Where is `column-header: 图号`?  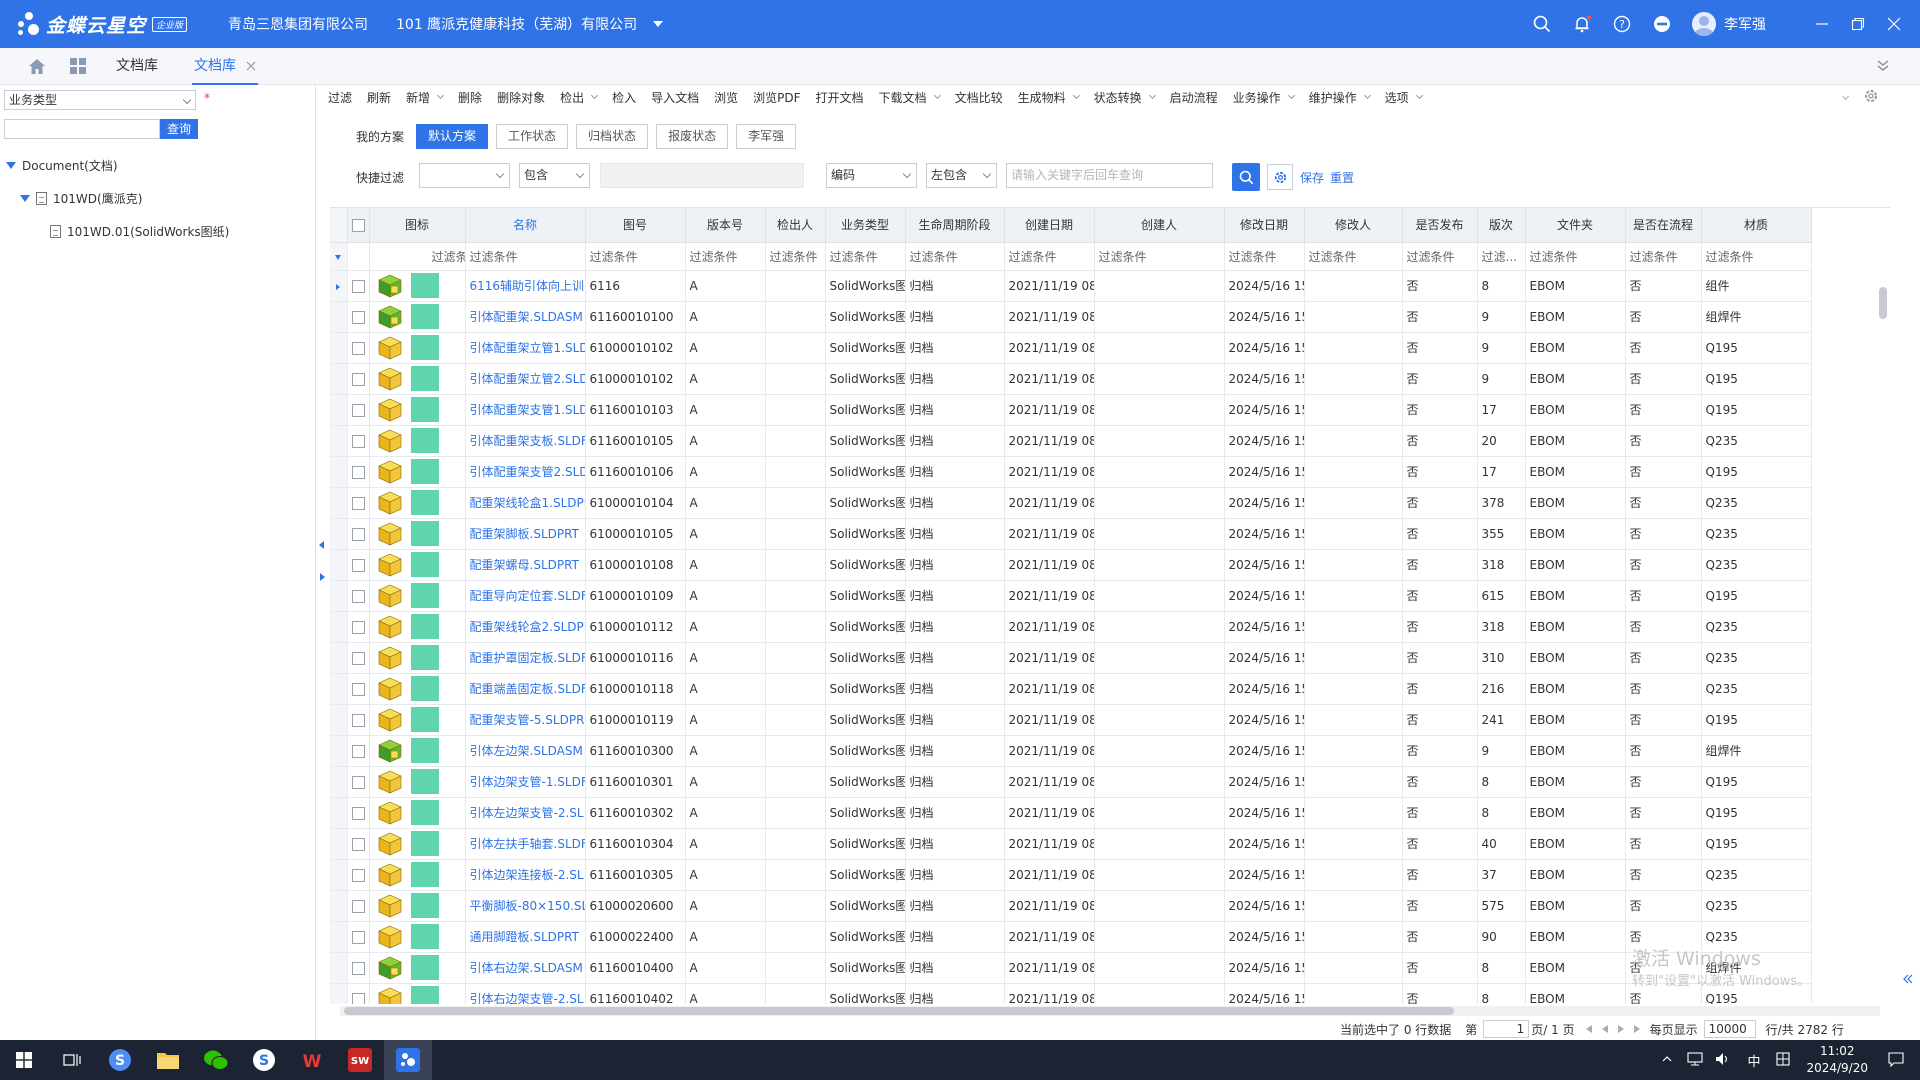
column-header: 图号 is located at coordinates (635, 225).